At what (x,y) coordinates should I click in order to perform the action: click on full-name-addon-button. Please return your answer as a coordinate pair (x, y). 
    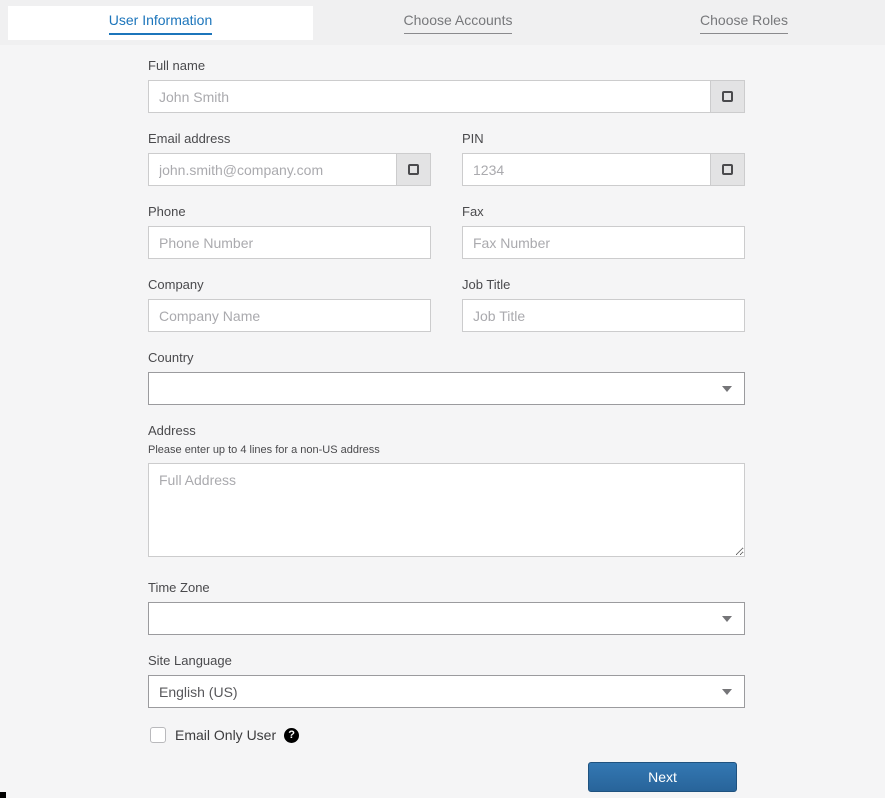
    Looking at the image, I should click on (728, 96).